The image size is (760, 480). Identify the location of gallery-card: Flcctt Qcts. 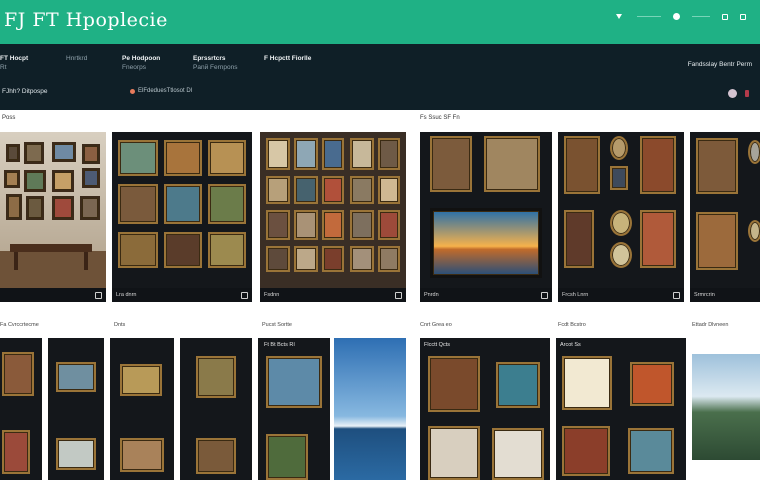
(485, 409).